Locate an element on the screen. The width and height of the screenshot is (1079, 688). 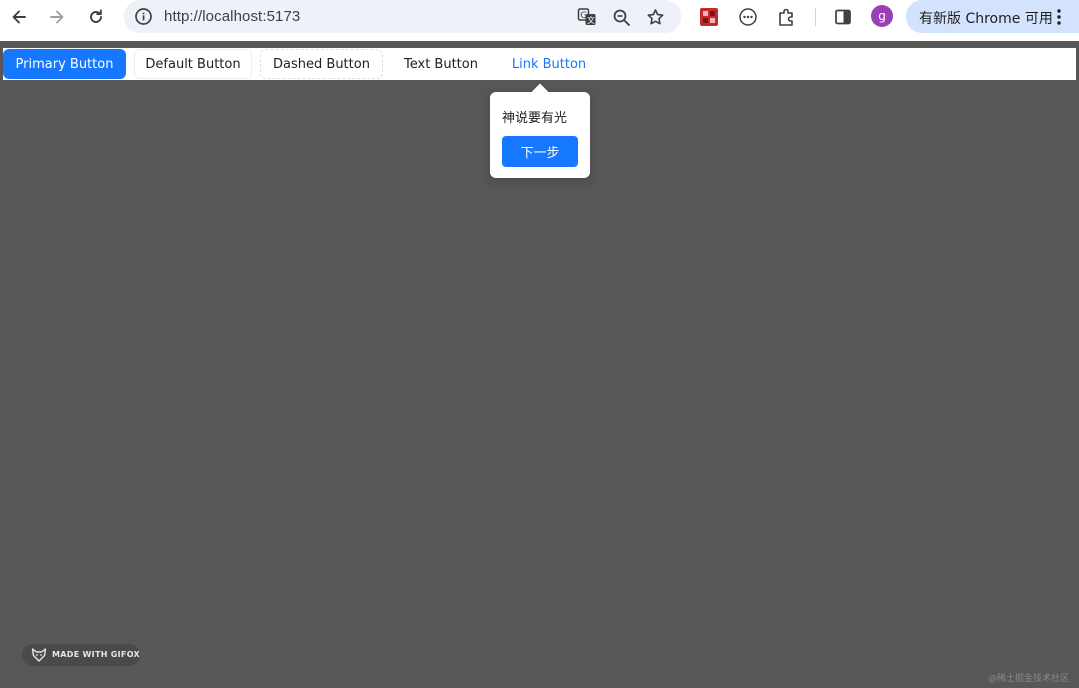
forward-button is located at coordinates (57, 17).